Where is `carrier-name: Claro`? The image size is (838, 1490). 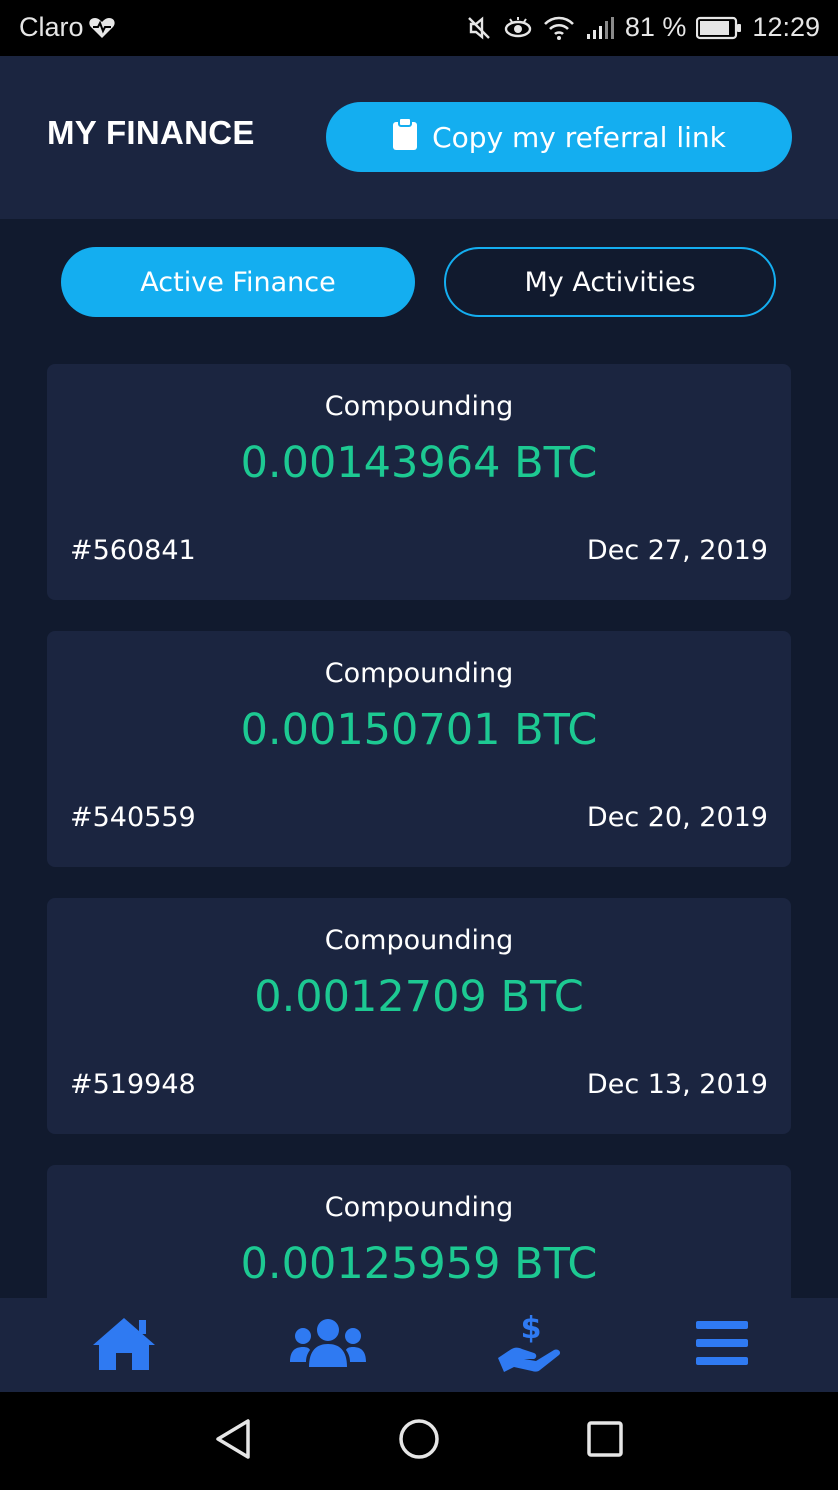
carrier-name: Claro is located at coordinates (51, 27).